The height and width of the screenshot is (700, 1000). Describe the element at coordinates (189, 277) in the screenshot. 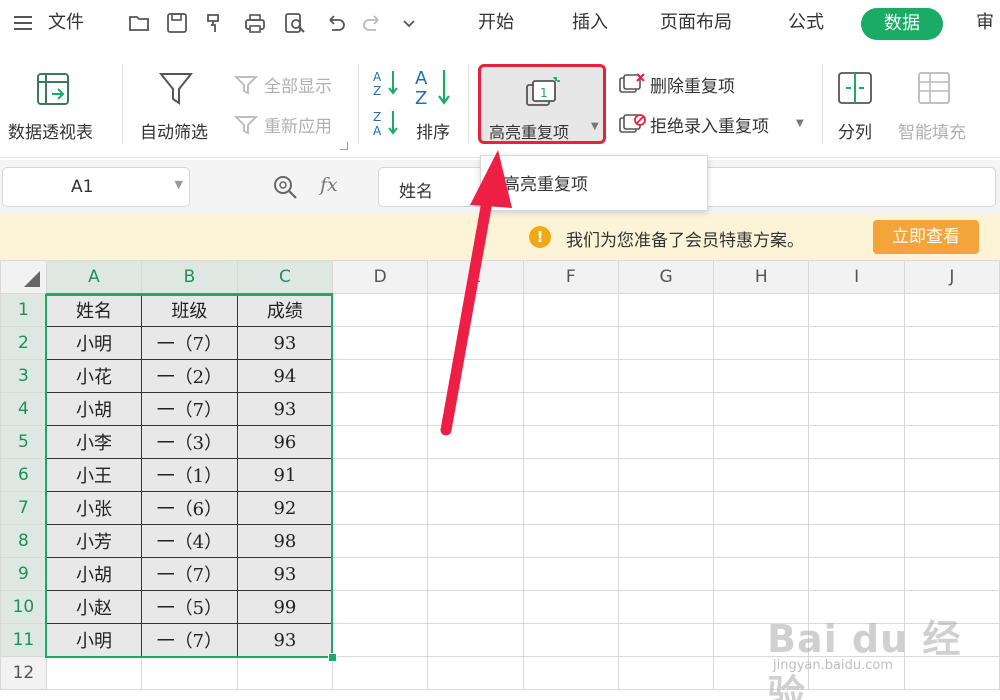

I see `column-header-b: B` at that location.